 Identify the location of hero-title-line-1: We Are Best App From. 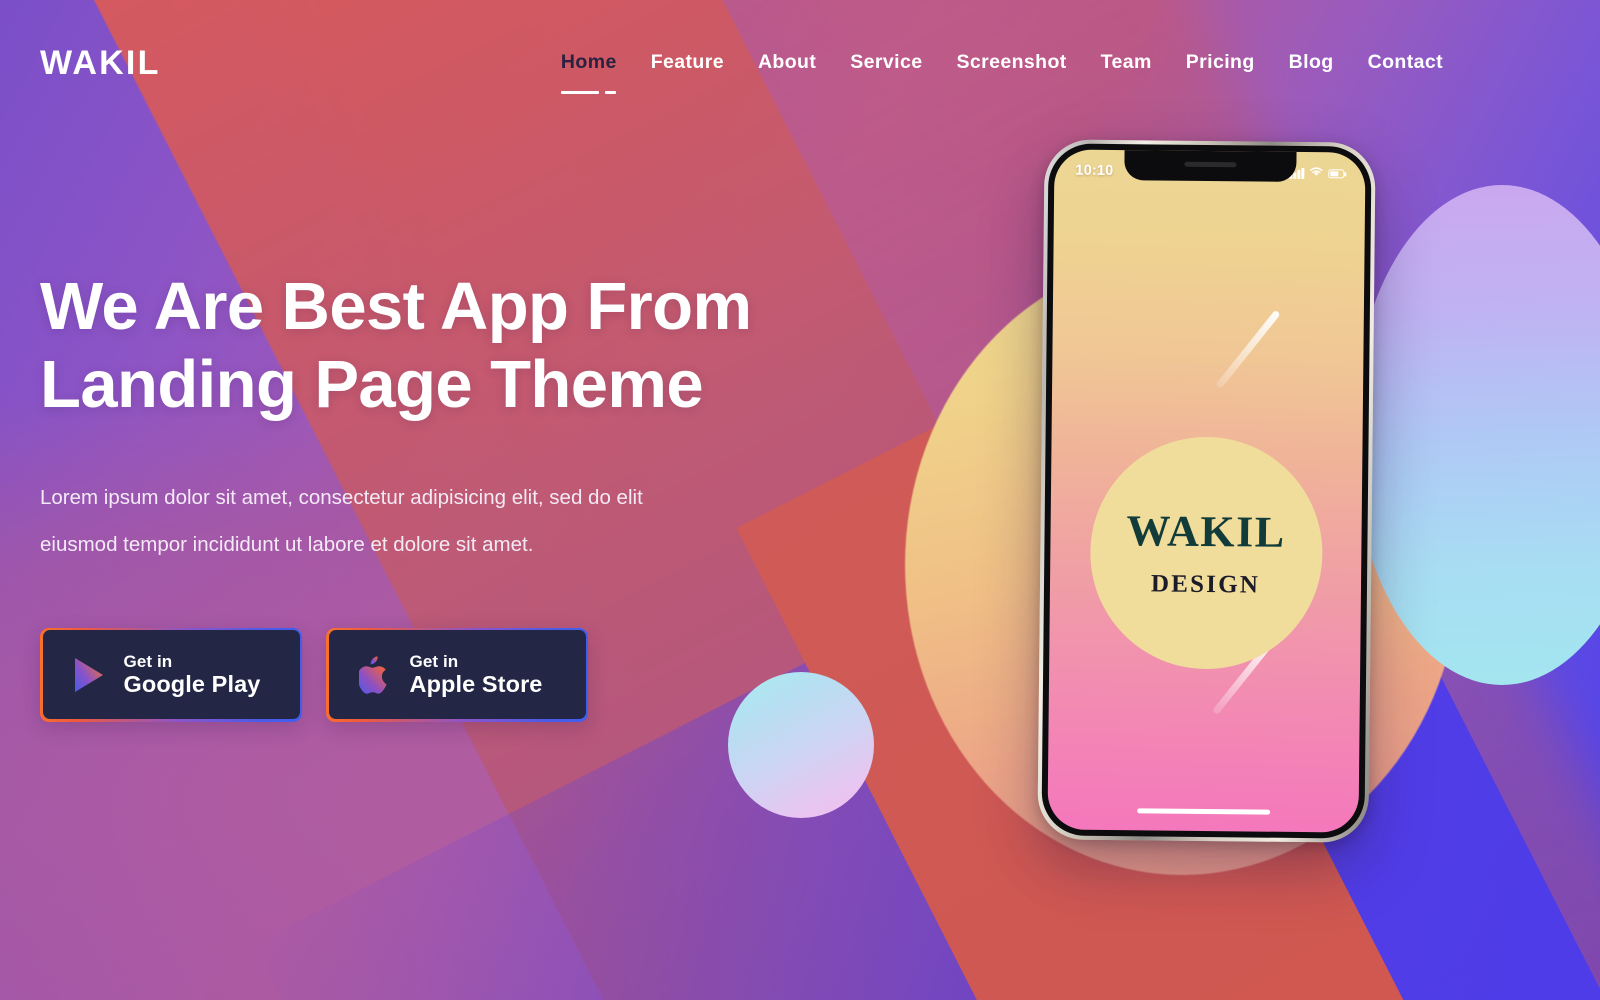
(396, 306).